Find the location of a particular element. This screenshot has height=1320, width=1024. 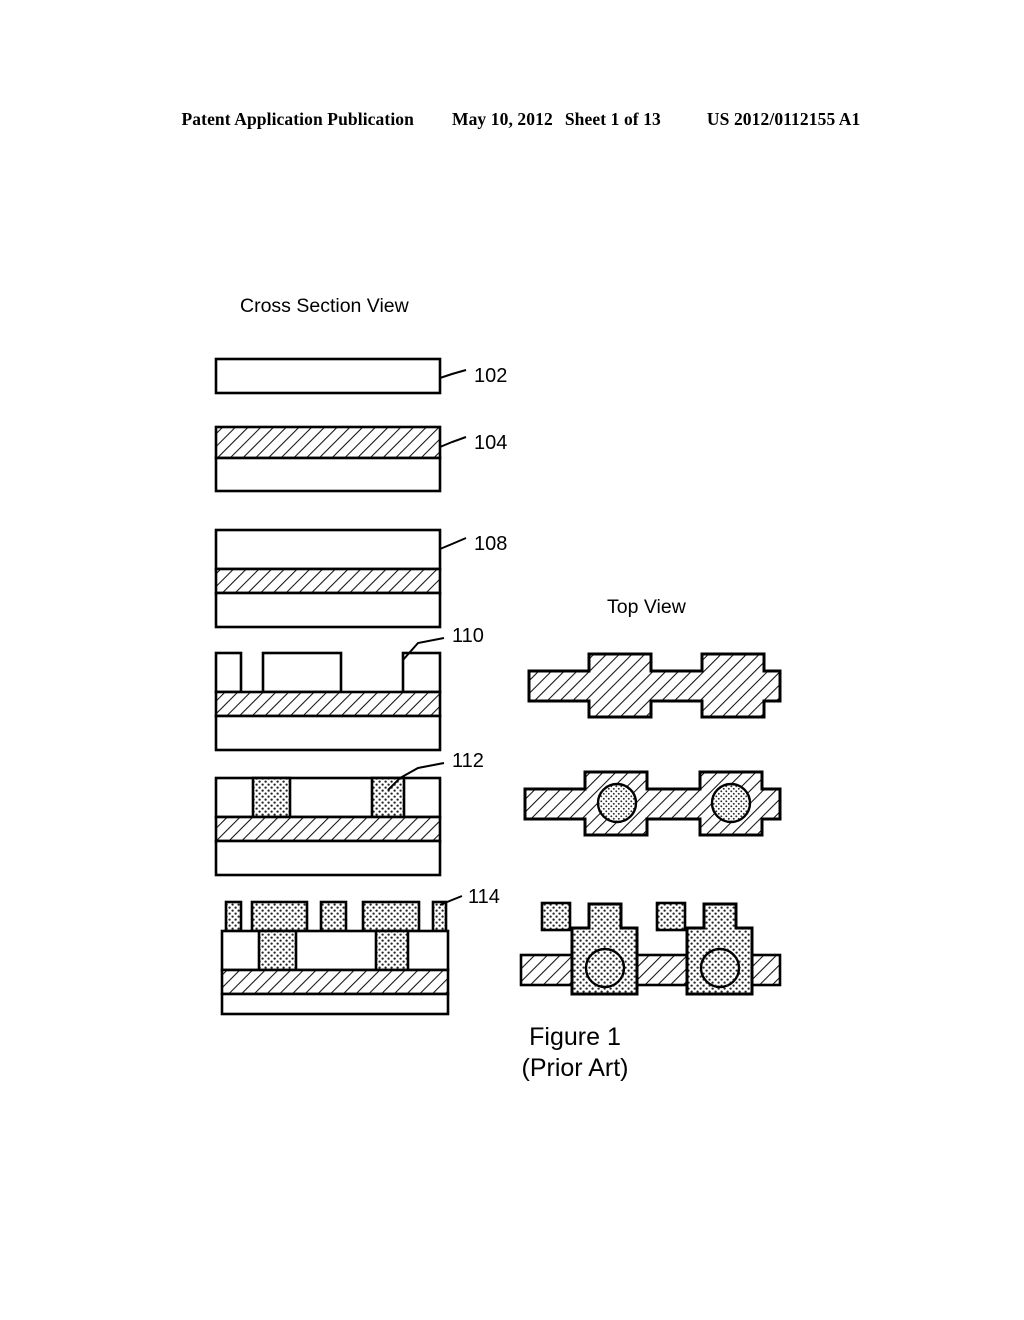

top-view-title: Top View is located at coordinates (646, 607).